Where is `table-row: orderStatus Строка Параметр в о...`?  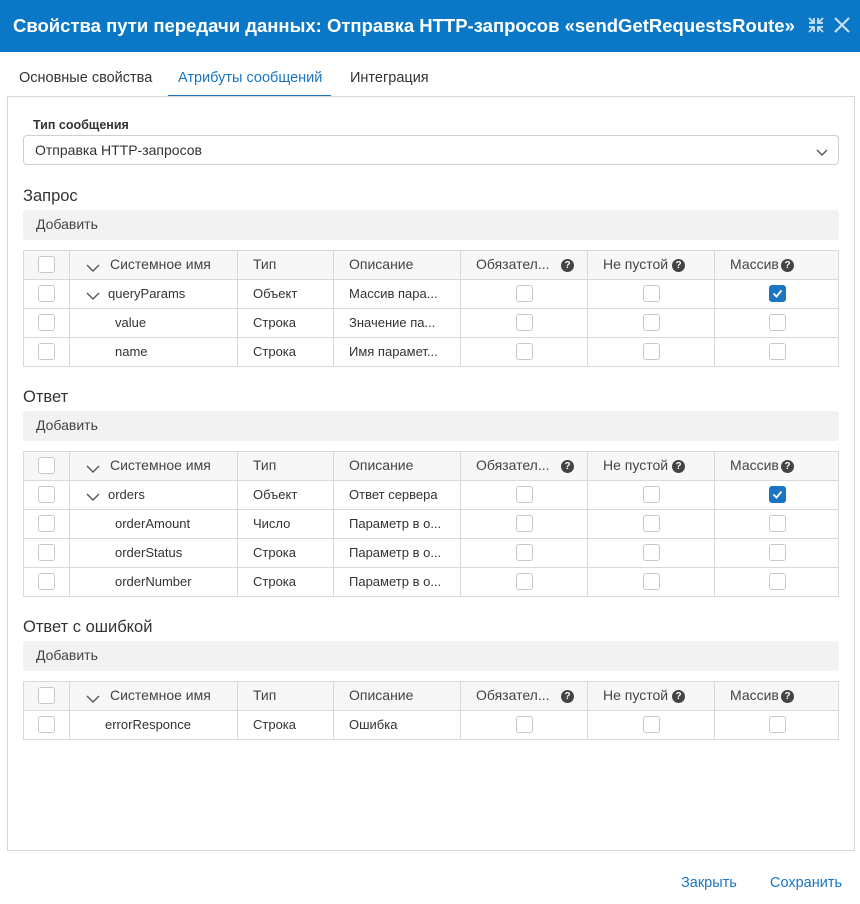
table-row: orderStatus Строка Параметр в о... is located at coordinates (431, 553).